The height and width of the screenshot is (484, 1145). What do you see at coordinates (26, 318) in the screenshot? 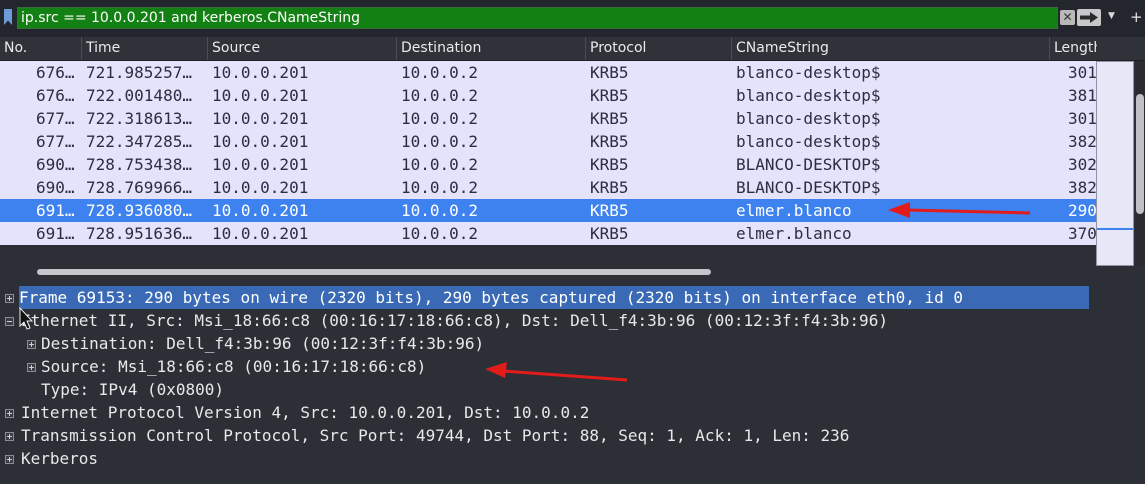
I see `mouse-cursor-icon` at bounding box center [26, 318].